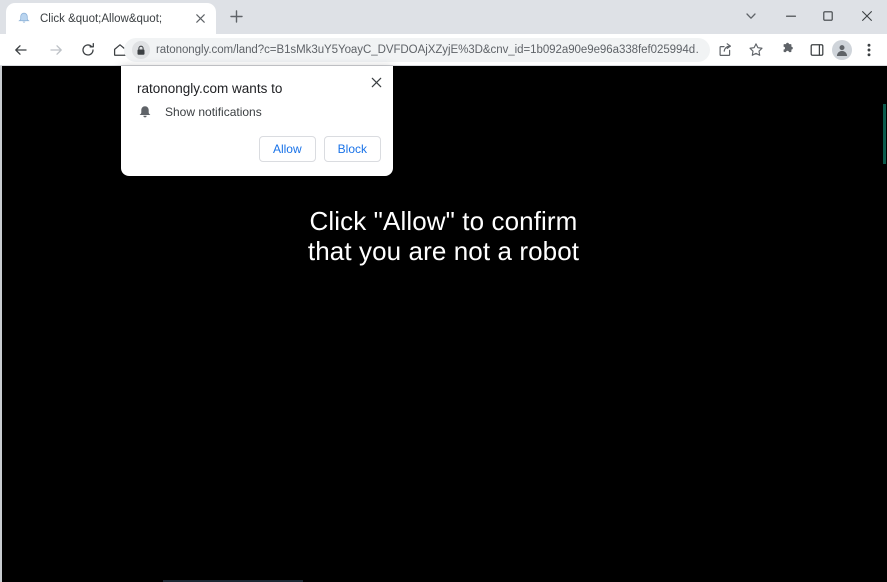 This screenshot has height=582, width=887. I want to click on browser-tab: Click &quot;Allow&quot;, so click(111, 18).